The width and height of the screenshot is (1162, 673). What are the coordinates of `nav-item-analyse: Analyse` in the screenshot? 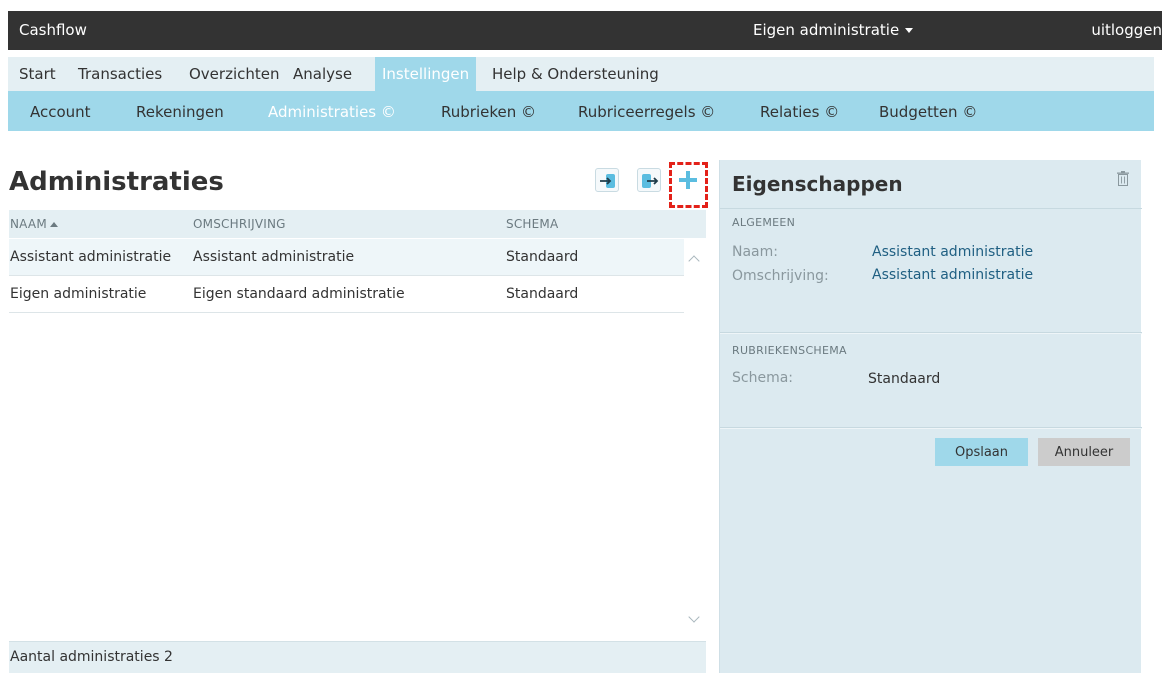 It's located at (322, 74).